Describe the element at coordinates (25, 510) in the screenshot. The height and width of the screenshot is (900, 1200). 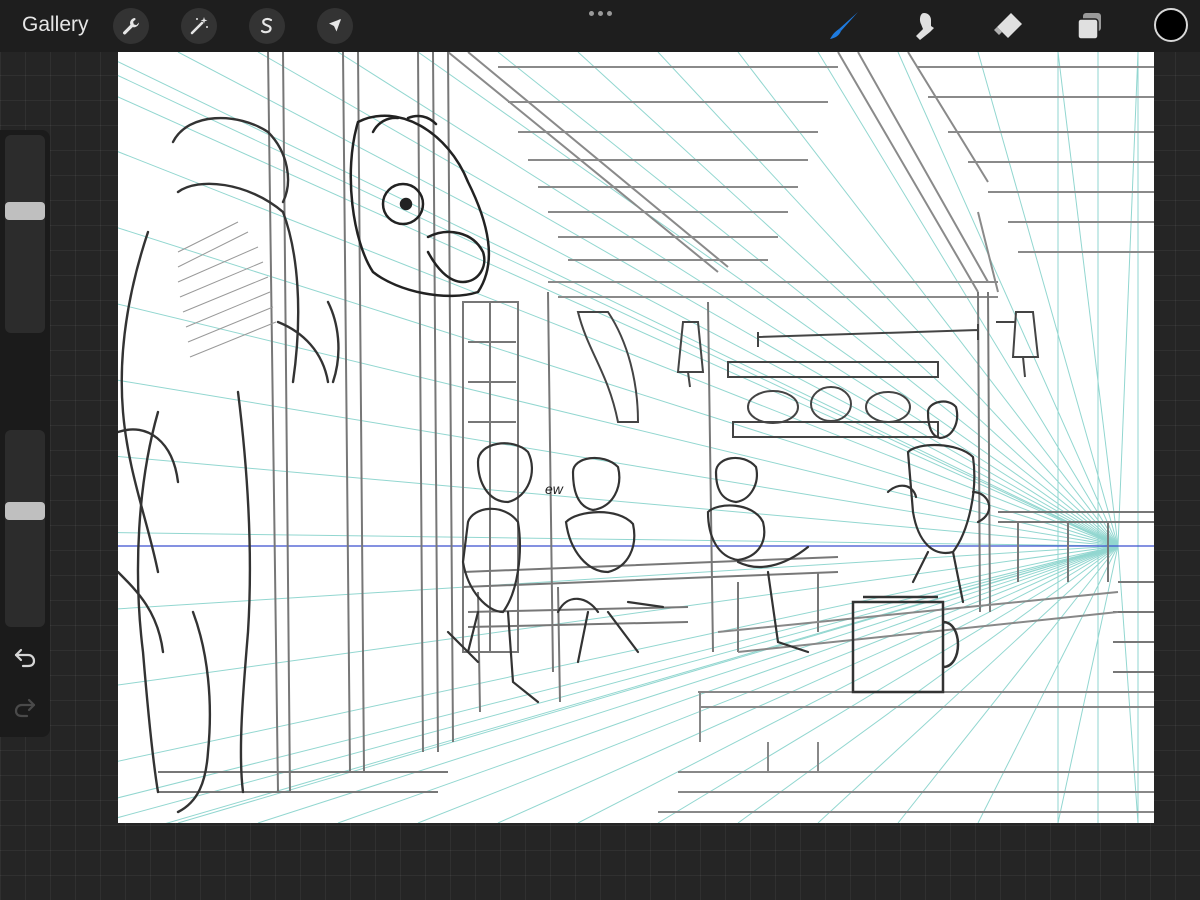
I see `opacity-slider-thumb` at that location.